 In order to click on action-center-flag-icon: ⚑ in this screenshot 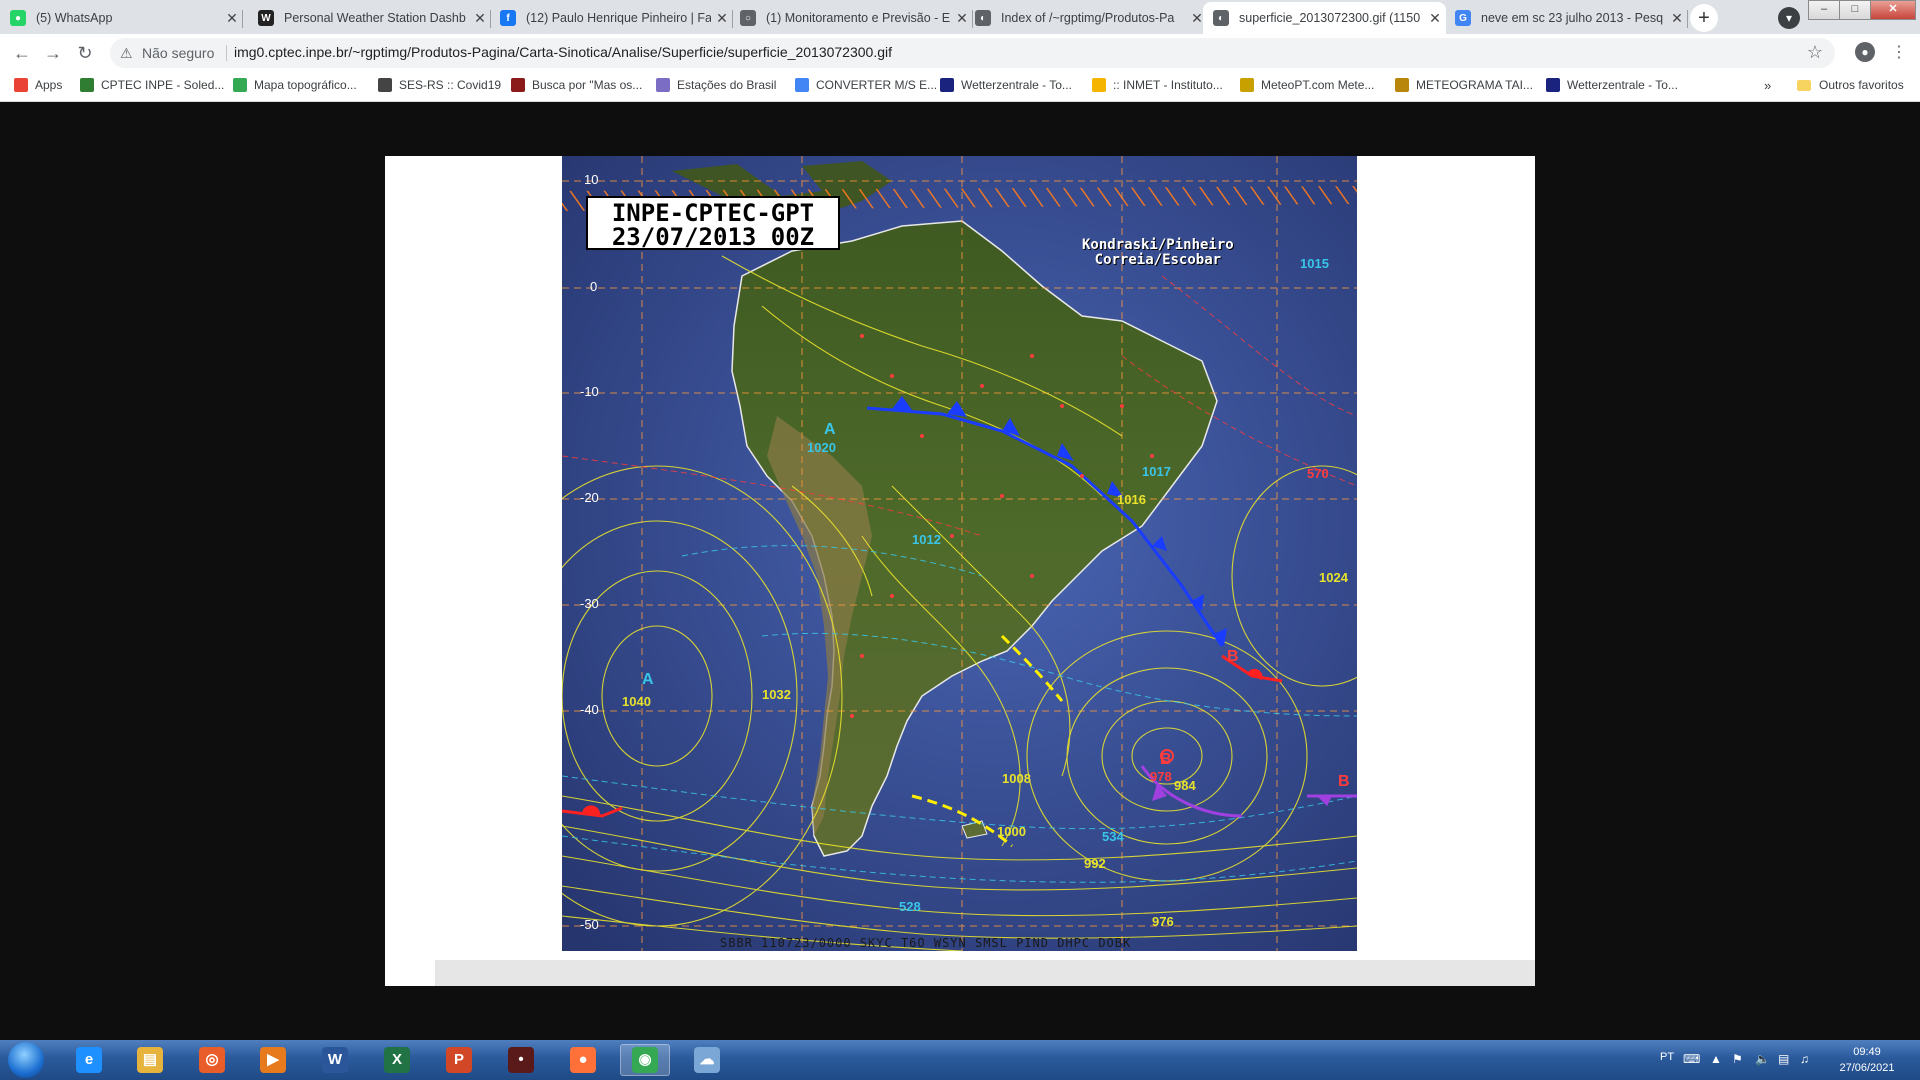, I will do `click(1737, 1059)`.